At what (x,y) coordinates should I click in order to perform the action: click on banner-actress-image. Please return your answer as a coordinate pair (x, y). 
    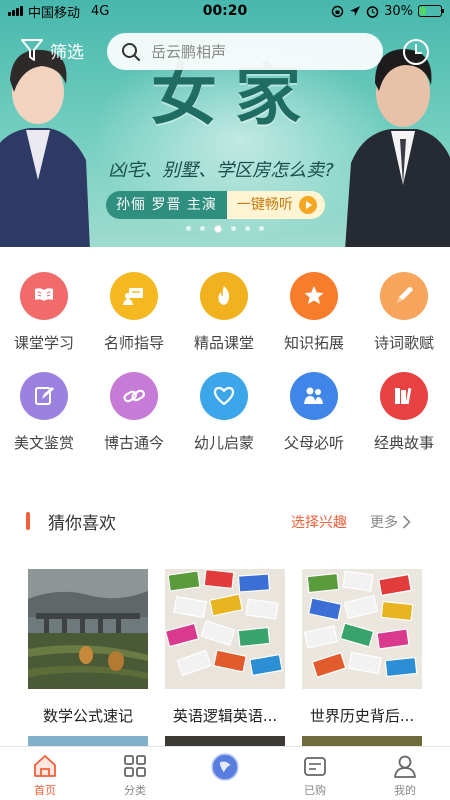
    Looking at the image, I should click on (45, 148).